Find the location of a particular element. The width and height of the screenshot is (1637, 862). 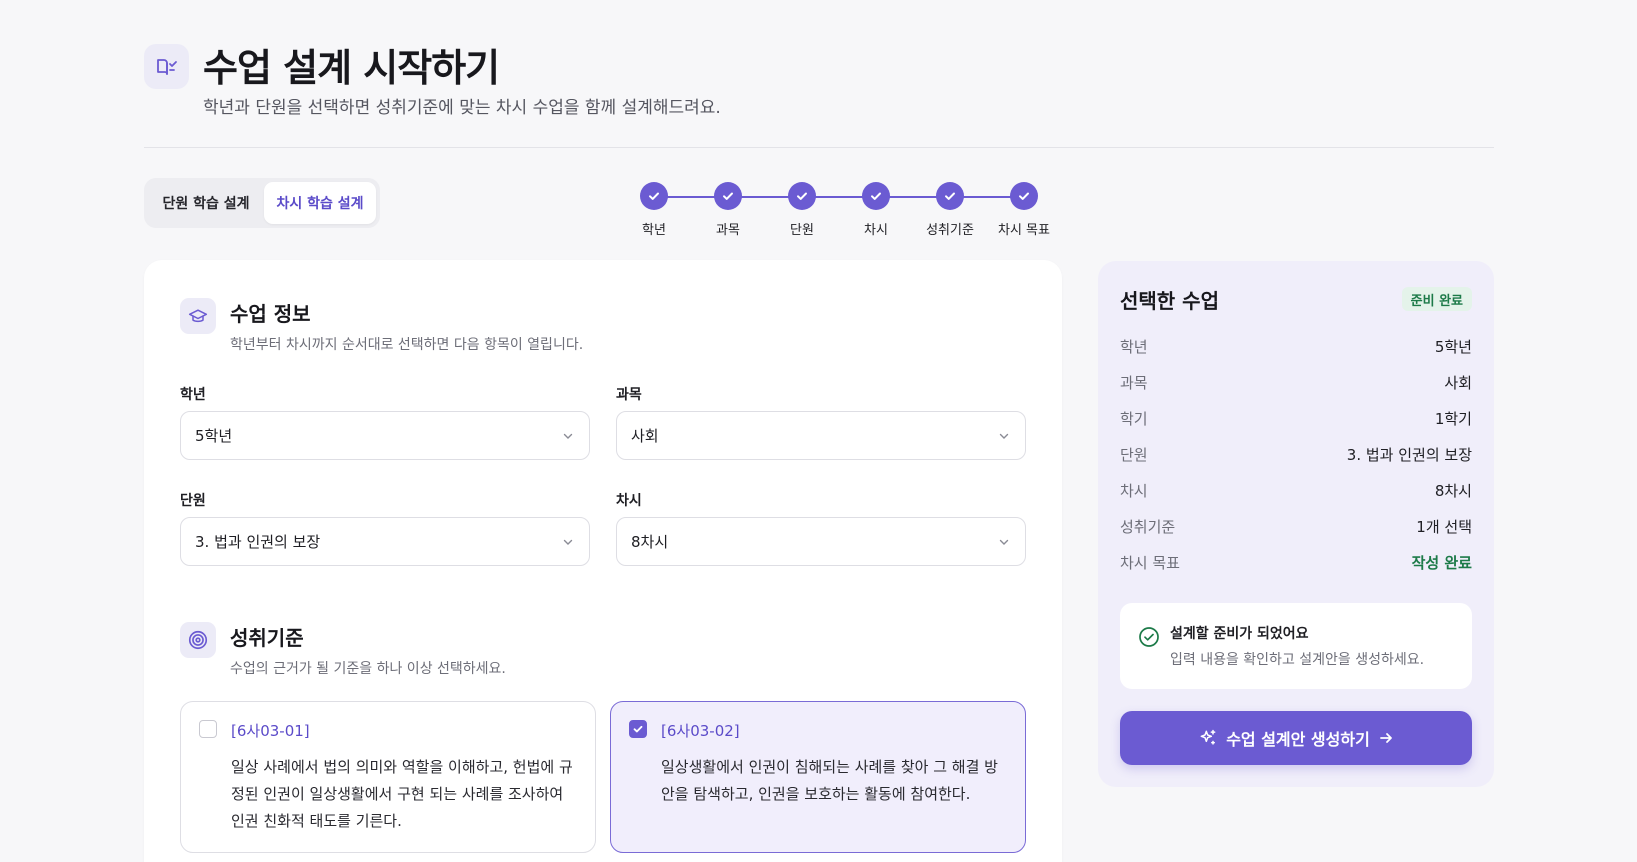

standard-code: [6사03-01] is located at coordinates (270, 731).